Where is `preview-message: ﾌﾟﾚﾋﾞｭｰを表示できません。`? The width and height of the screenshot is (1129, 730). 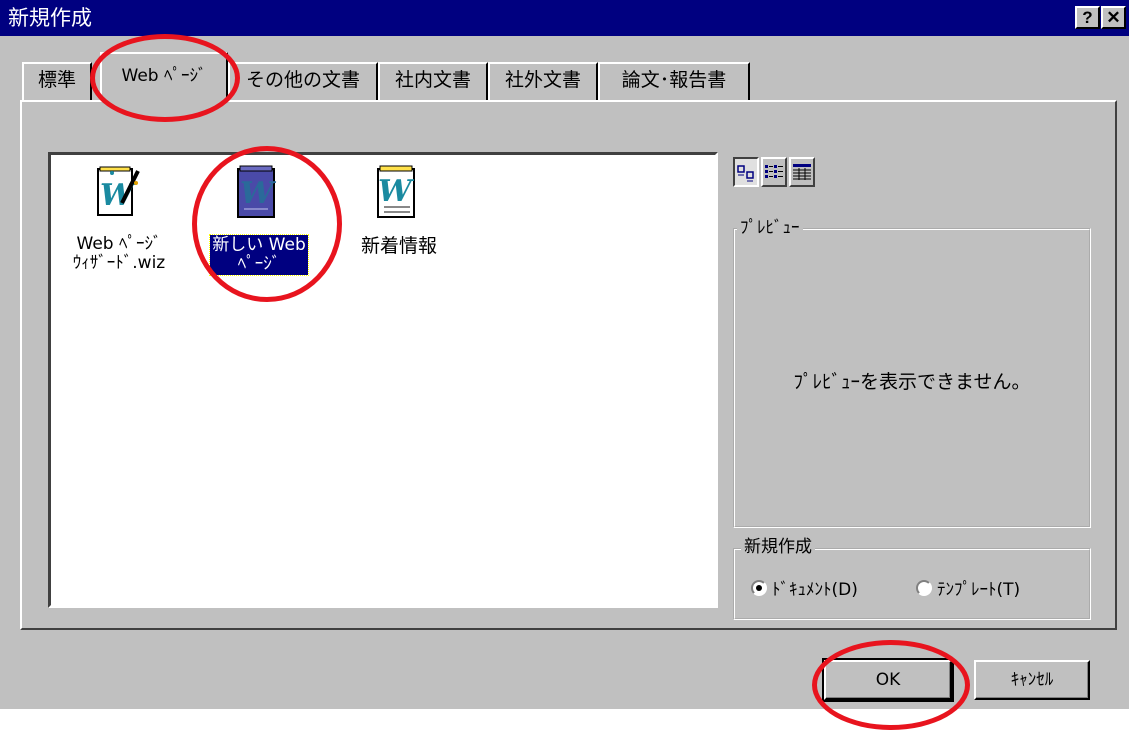 preview-message: ﾌﾟﾚﾋﾞｭｰを表示できません。 is located at coordinates (912, 382).